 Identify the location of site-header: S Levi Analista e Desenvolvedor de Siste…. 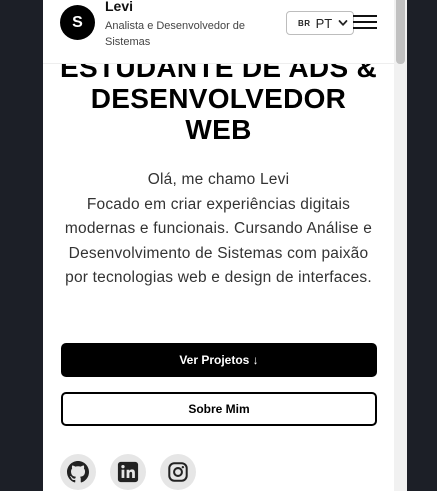
(218, 32).